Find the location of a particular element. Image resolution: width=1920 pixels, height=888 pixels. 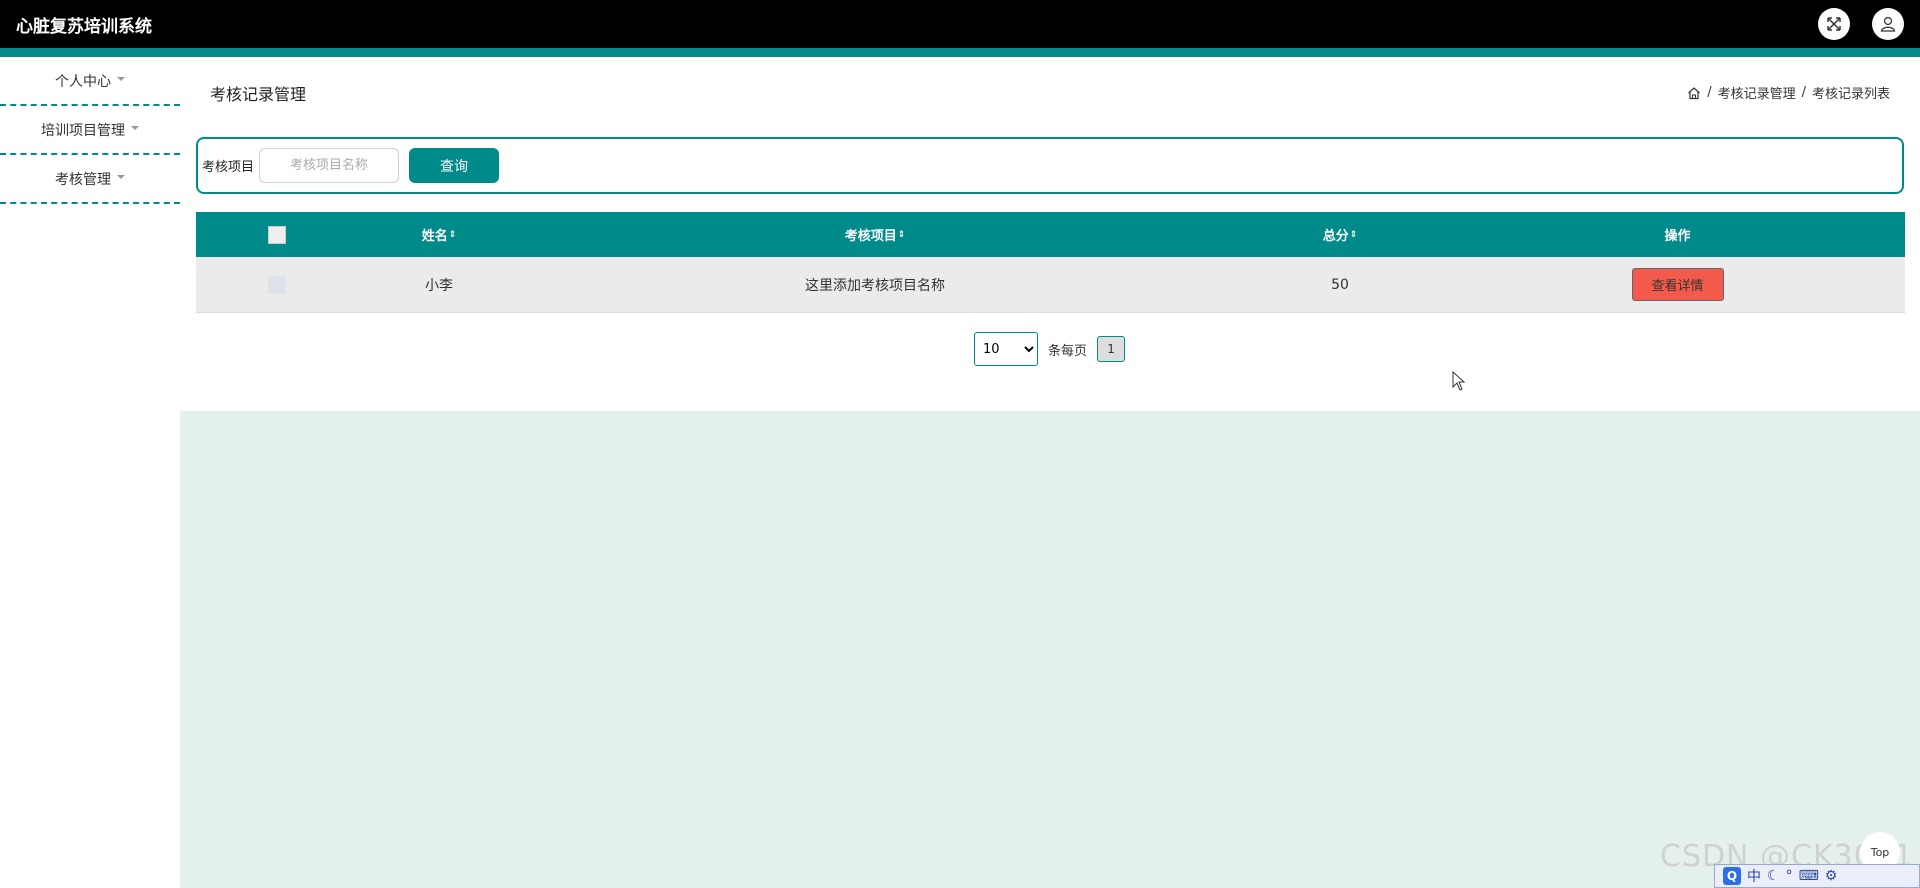

breadcrumb: / 考核记录管理 / 考核记录列表 is located at coordinates (1788, 92).